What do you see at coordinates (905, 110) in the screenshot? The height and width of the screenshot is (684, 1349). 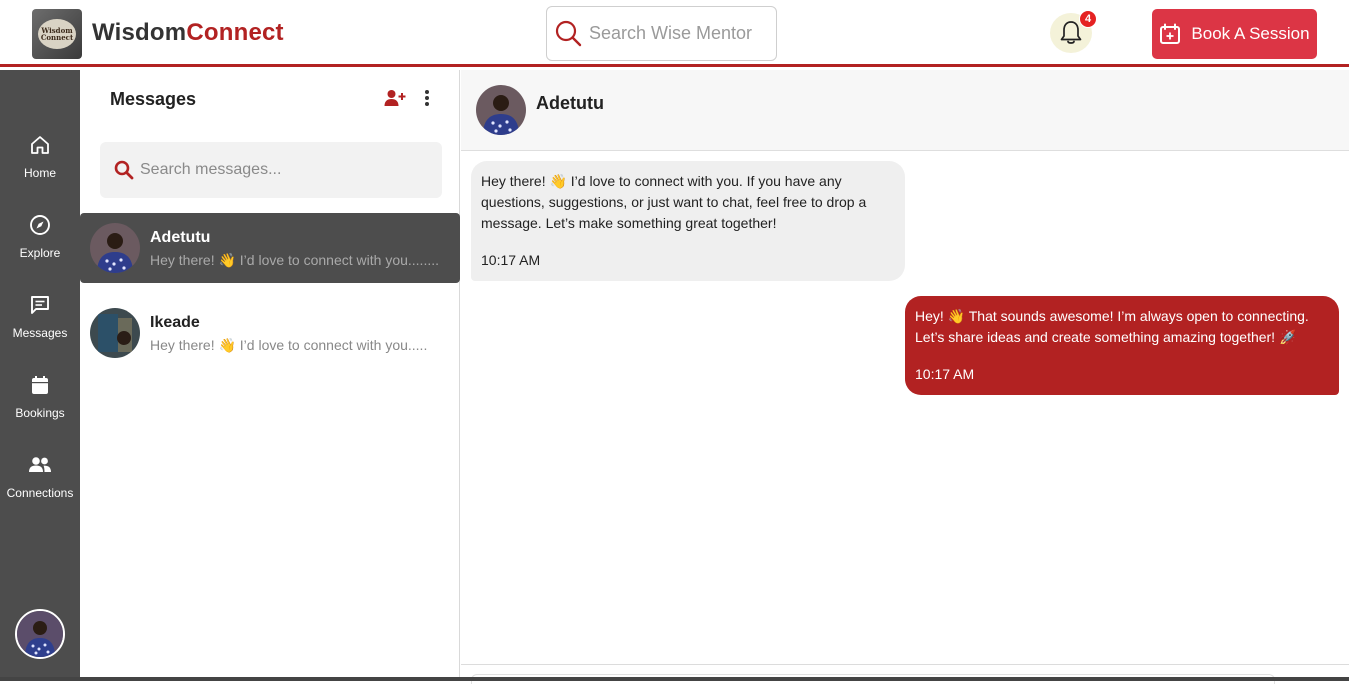 I see `chat-header: Adetutu` at bounding box center [905, 110].